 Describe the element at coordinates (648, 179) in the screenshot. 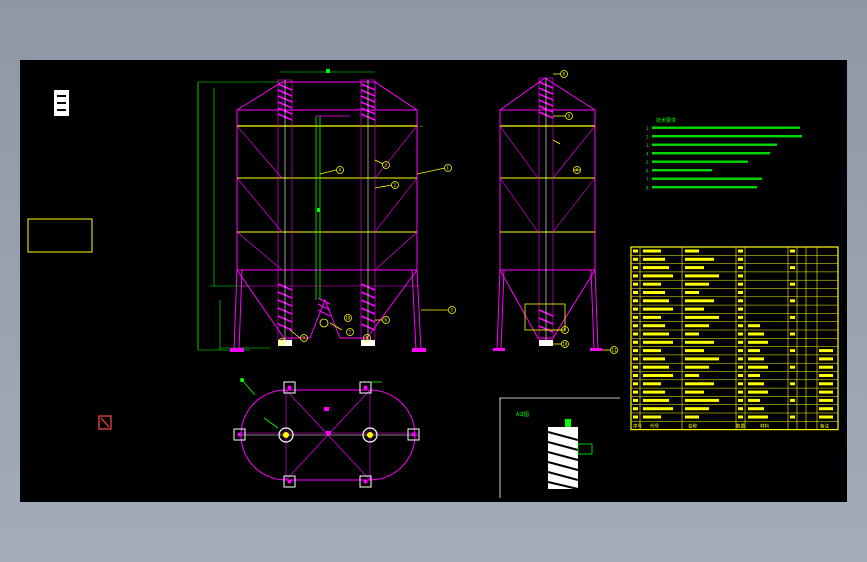

I see `note-index: 7.` at that location.